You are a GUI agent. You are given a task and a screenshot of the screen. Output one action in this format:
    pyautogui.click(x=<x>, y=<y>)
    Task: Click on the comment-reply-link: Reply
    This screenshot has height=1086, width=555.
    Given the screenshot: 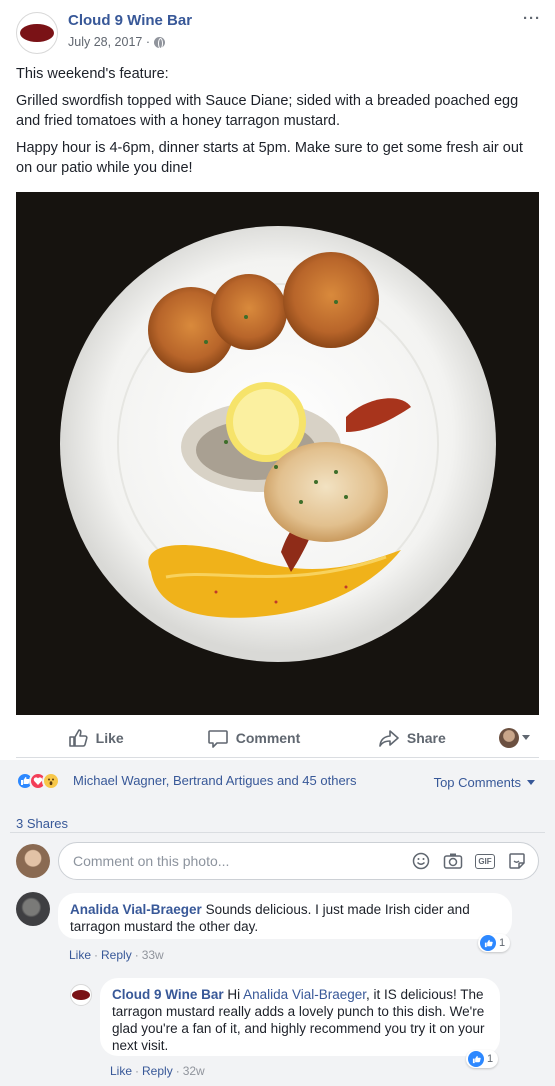 What is the action you would take?
    pyautogui.click(x=116, y=955)
    